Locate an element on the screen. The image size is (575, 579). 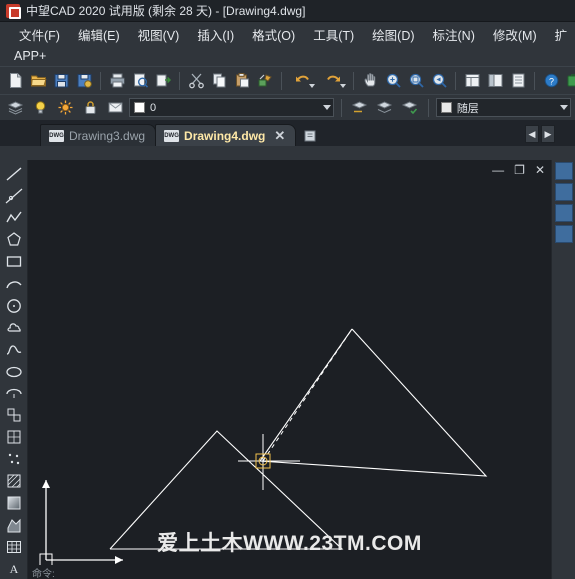
print-preview-icon is located at coordinates (140, 81).